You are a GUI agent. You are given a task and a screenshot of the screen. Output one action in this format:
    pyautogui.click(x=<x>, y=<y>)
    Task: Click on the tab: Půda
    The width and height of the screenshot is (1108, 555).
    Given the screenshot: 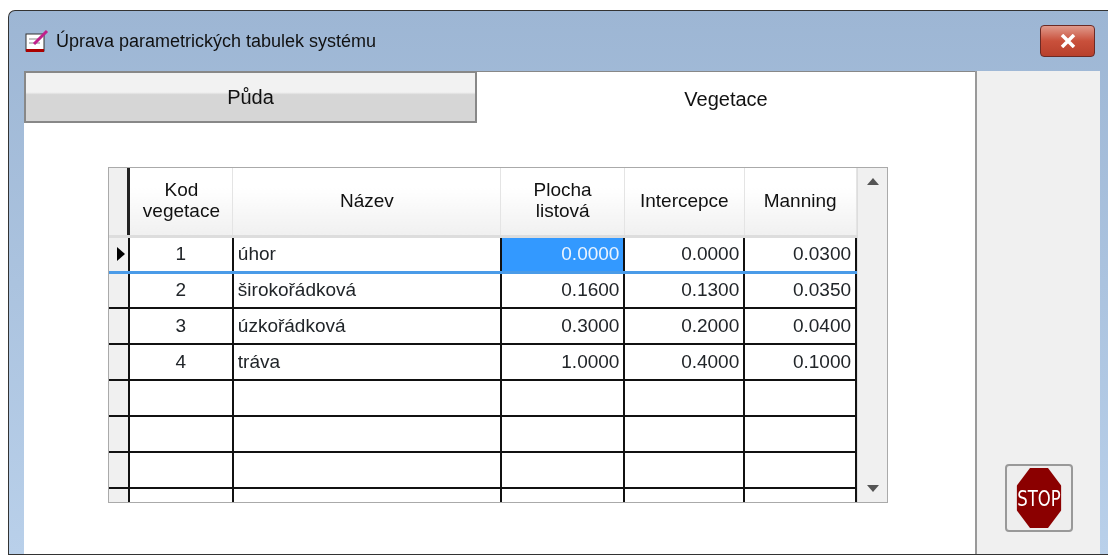 What is the action you would take?
    pyautogui.click(x=250, y=97)
    